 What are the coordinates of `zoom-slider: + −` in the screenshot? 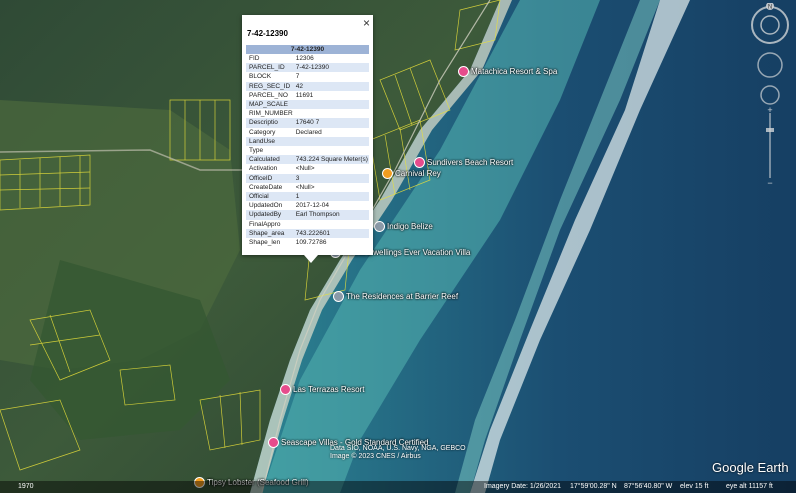 It's located at (770, 146).